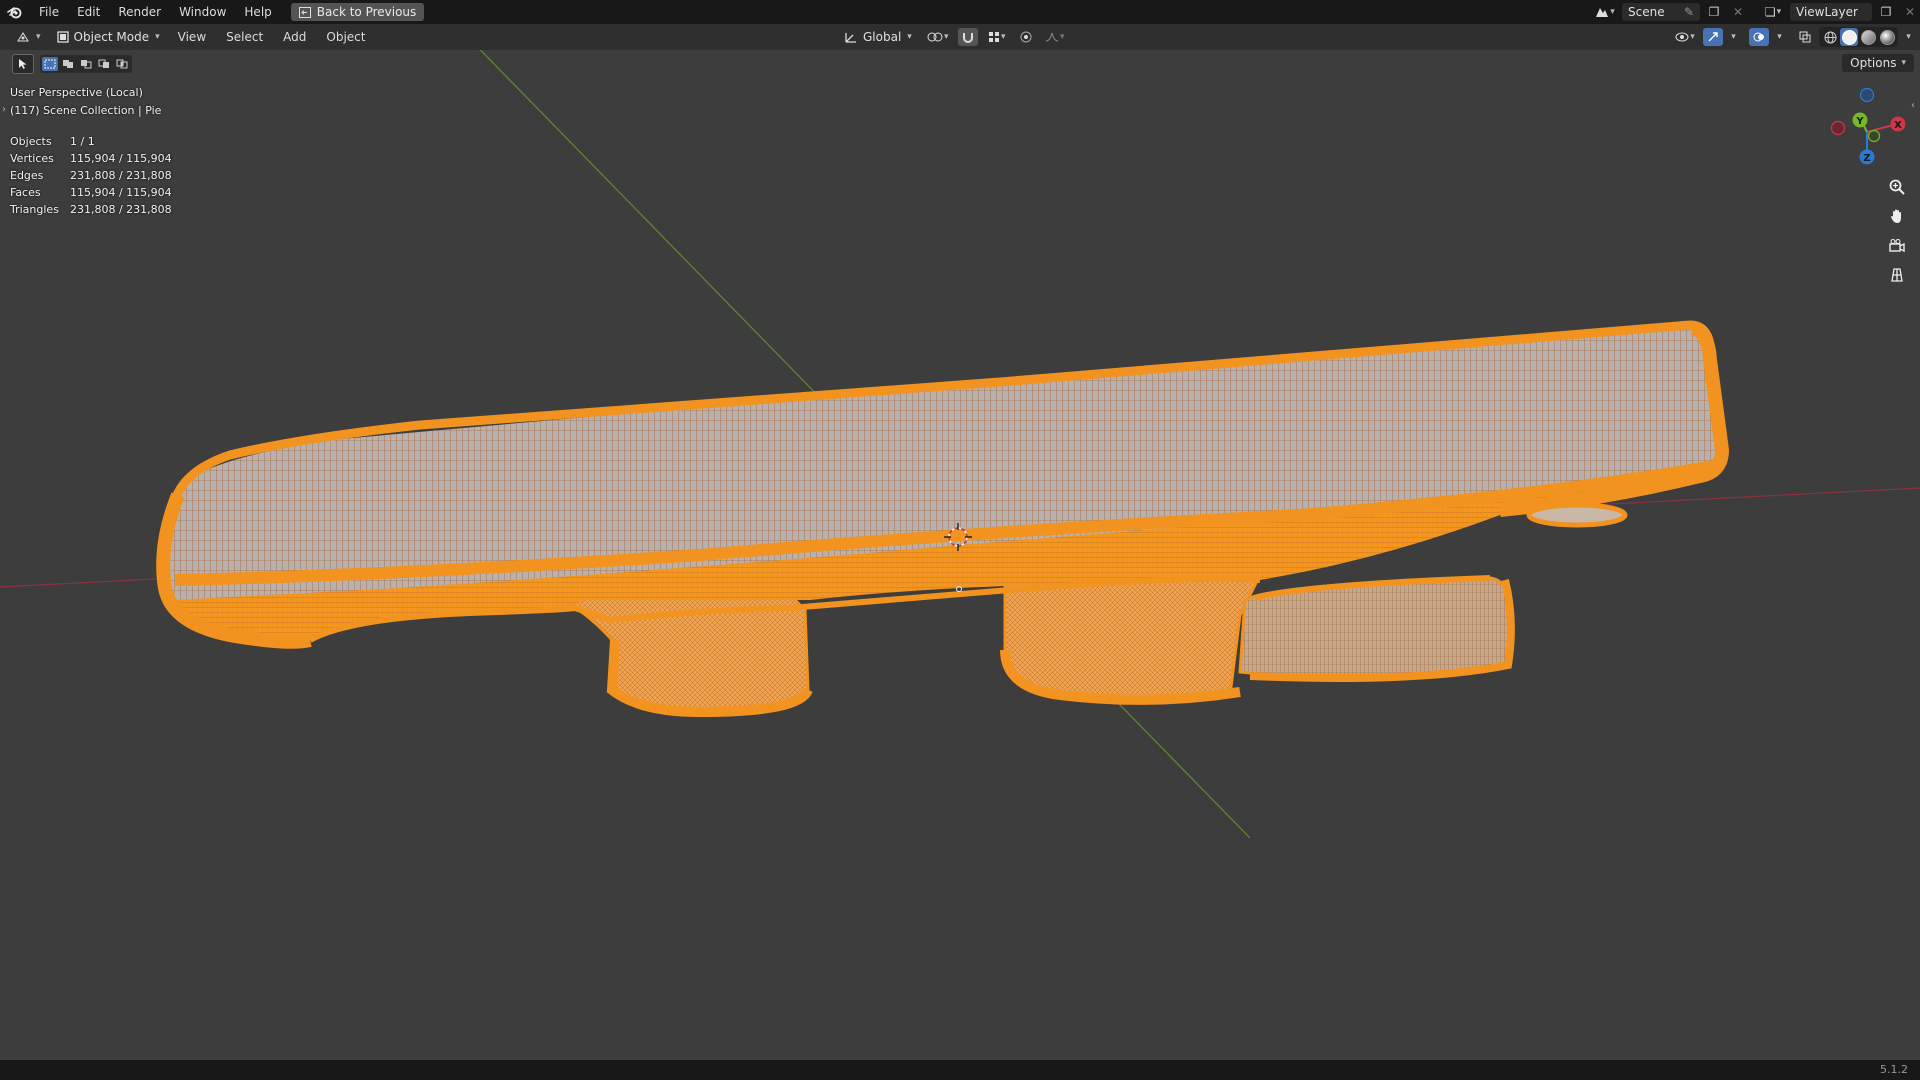 The width and height of the screenshot is (1920, 1080). Describe the element at coordinates (960, 1070) in the screenshot. I see `status-bar: 5.1.2` at that location.